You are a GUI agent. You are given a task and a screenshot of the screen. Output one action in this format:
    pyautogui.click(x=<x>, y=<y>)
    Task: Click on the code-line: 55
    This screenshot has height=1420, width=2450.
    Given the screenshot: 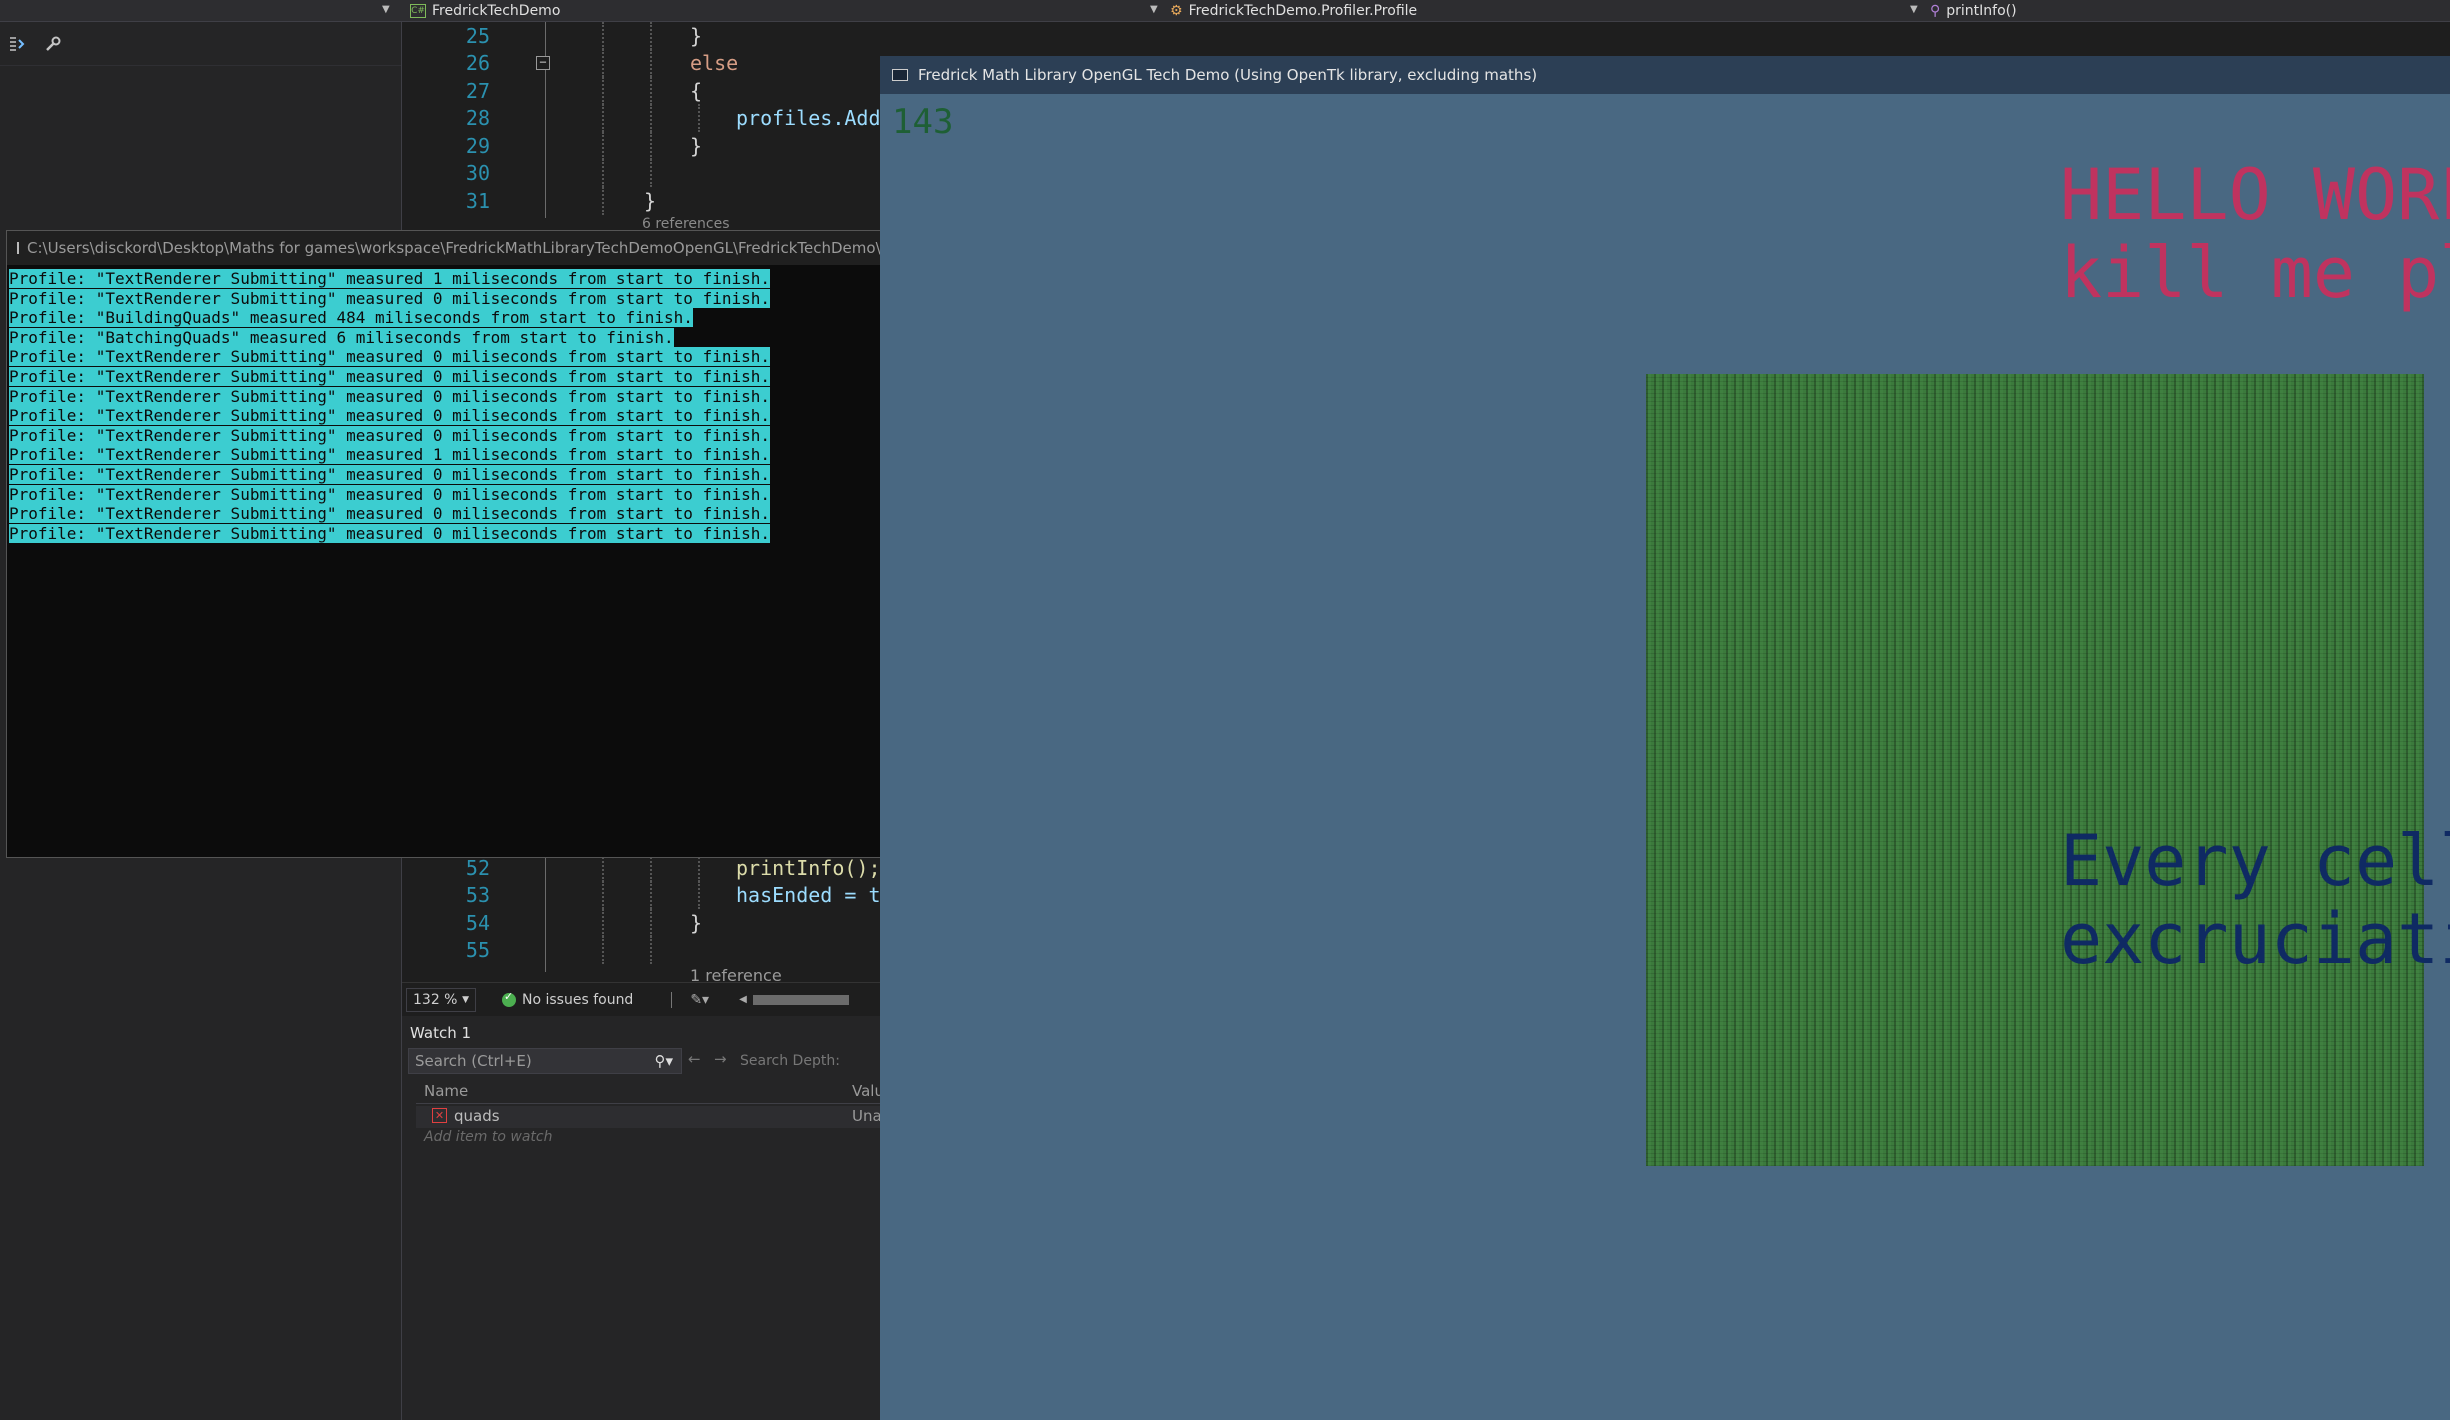 What is the action you would take?
    pyautogui.click(x=642, y=950)
    